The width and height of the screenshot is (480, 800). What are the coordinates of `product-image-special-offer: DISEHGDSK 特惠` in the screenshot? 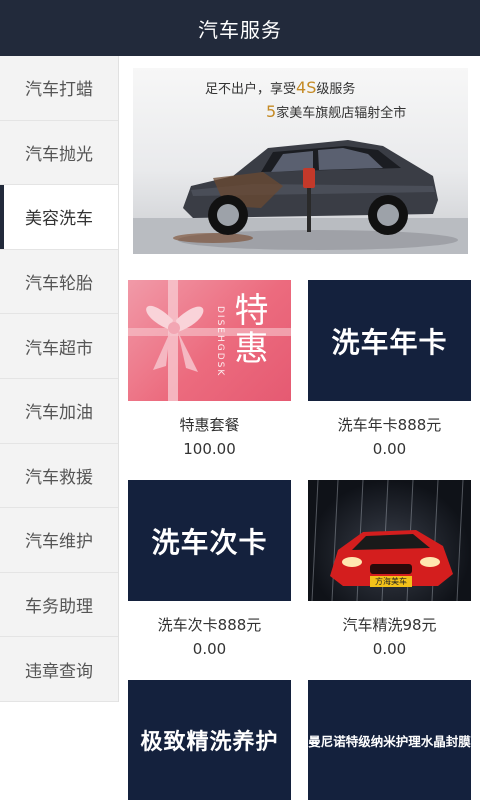 It's located at (209, 340).